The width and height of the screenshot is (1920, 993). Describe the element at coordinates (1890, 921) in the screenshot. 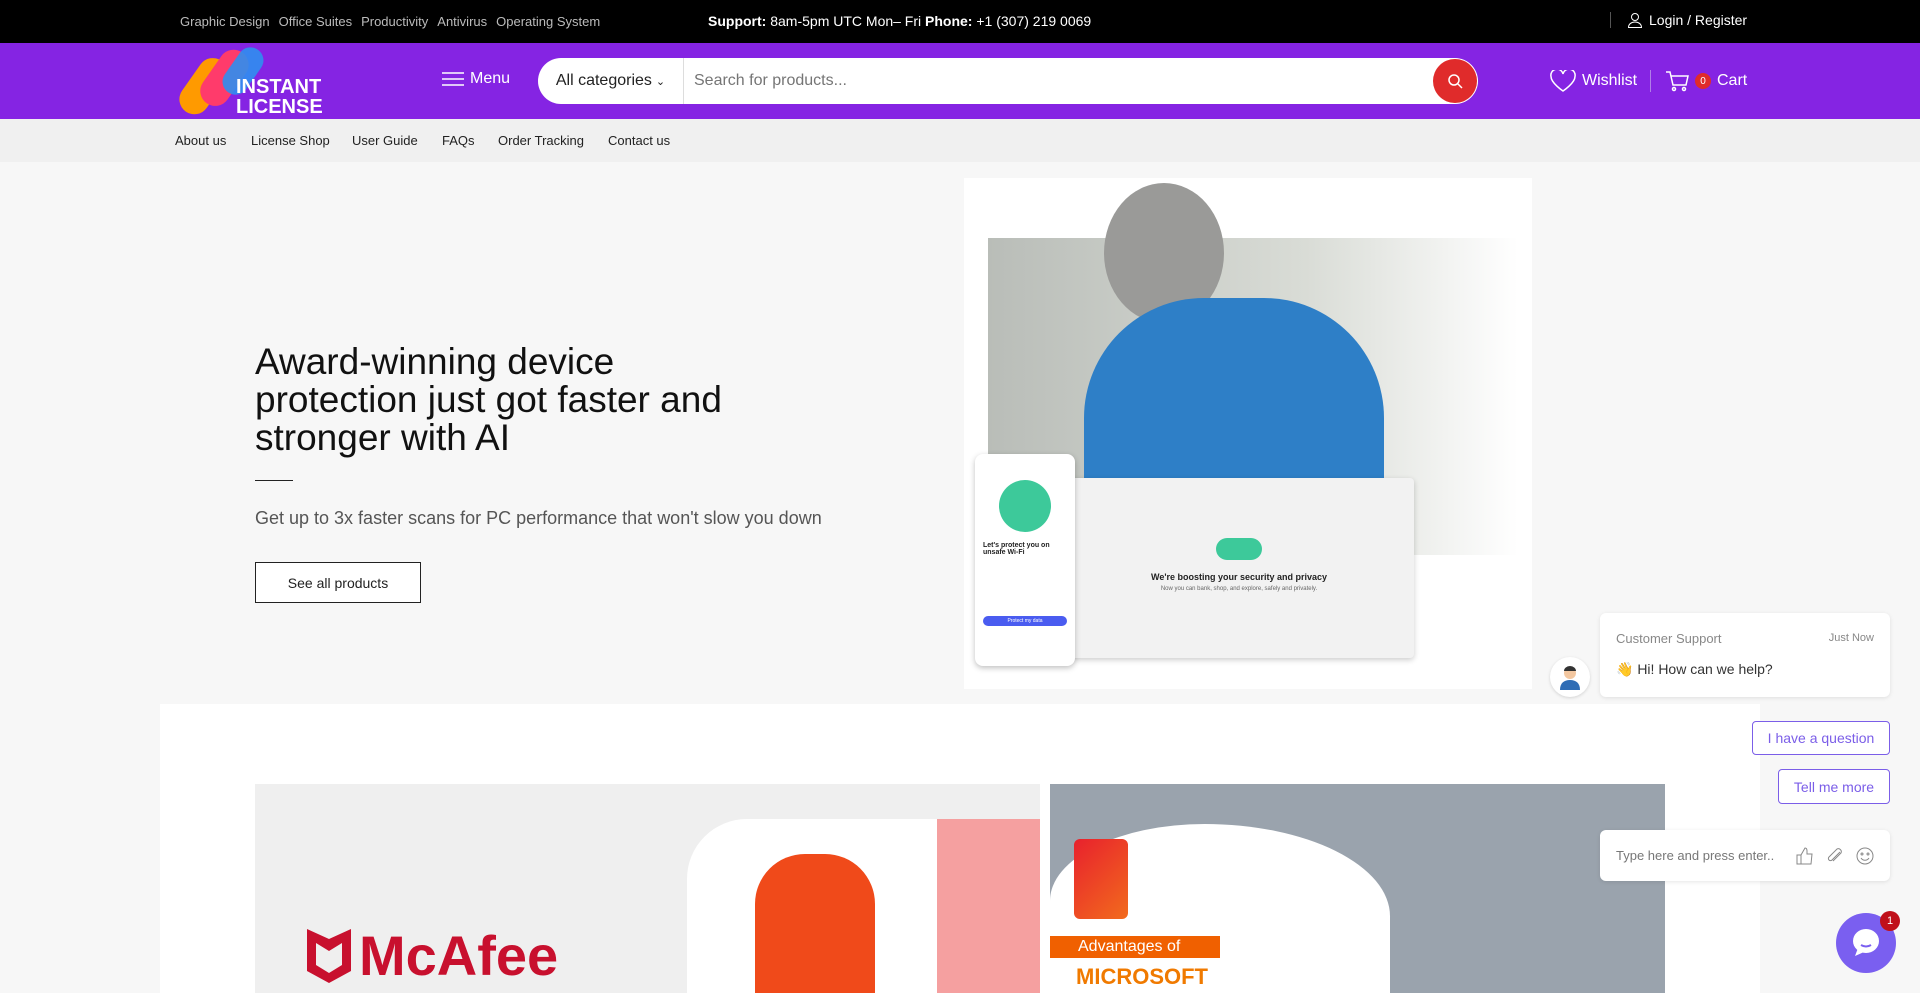

I see `unread-badge: 1` at that location.